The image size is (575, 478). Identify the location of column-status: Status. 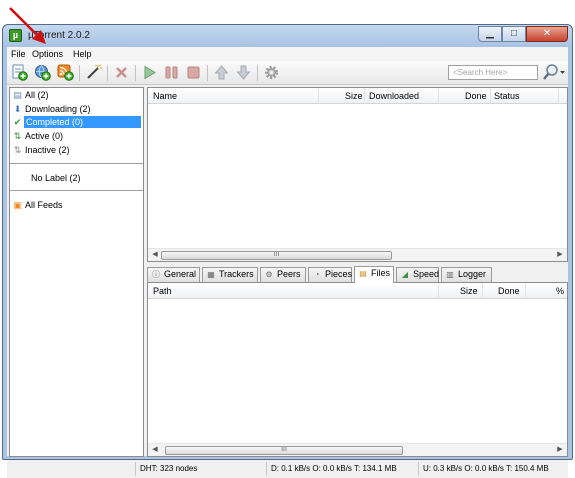
(507, 96).